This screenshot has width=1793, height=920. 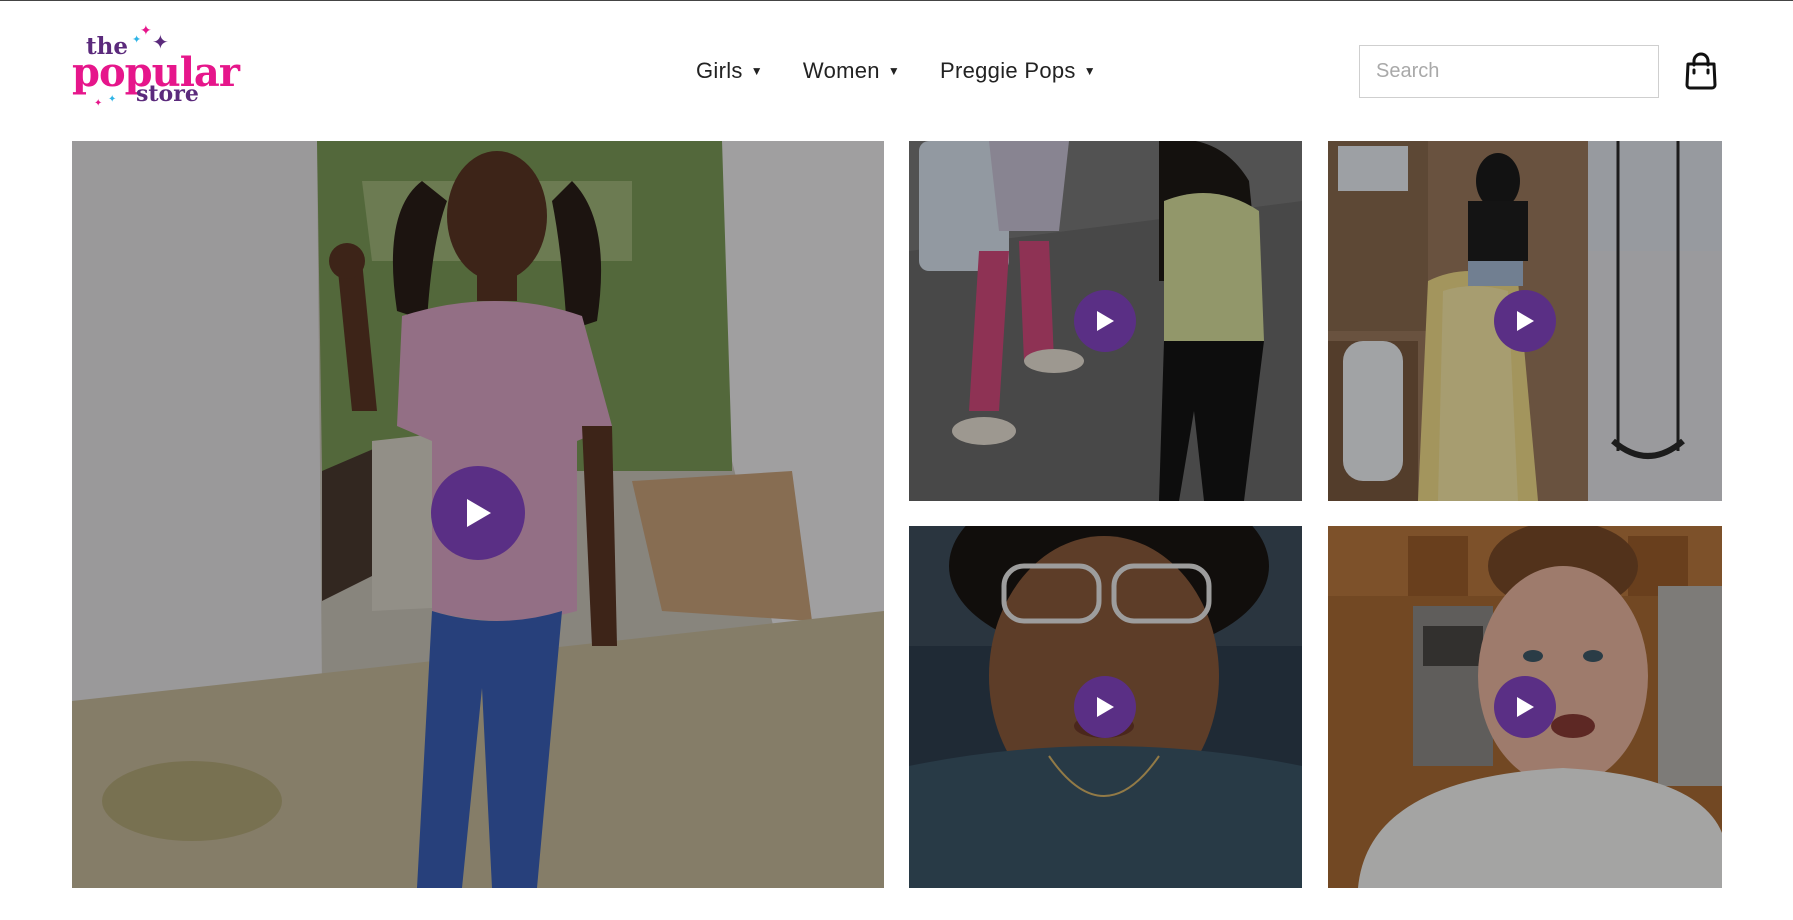 I want to click on nav-item-label: Girls, so click(x=719, y=70).